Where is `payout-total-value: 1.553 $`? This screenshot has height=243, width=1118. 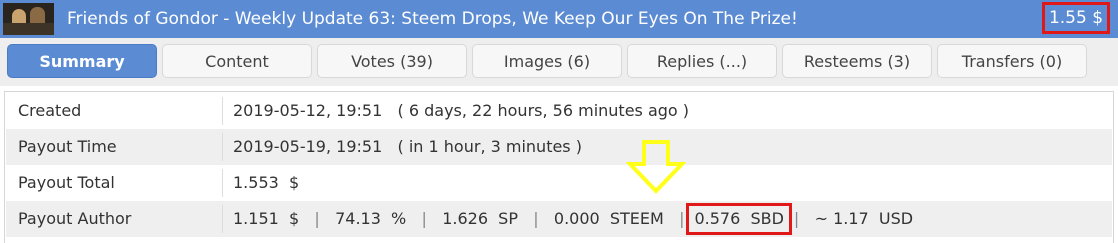
payout-total-value: 1.553 $ is located at coordinates (266, 182).